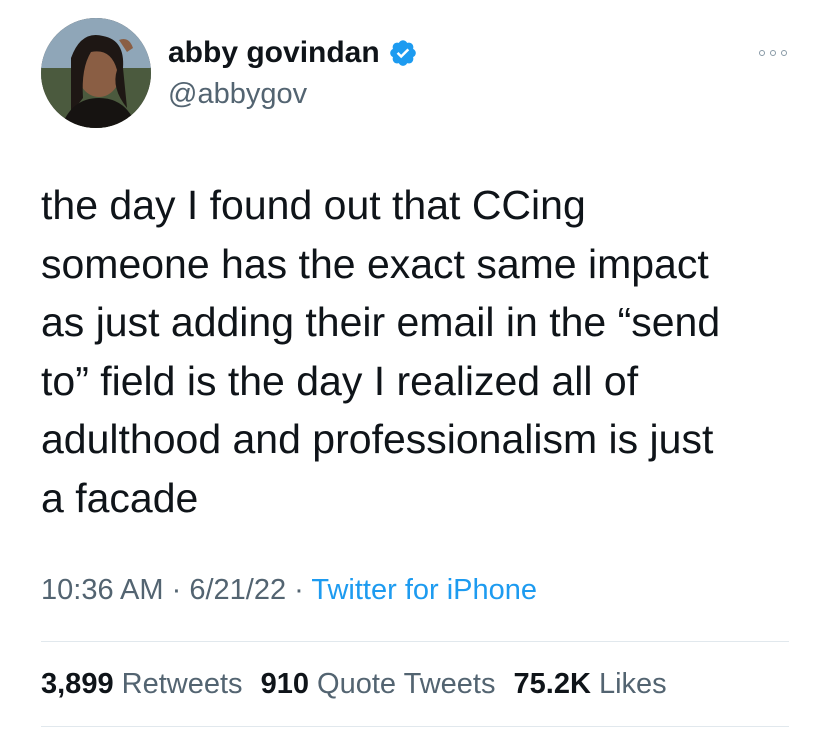  I want to click on tweet-date: 6/21/22, so click(237, 590).